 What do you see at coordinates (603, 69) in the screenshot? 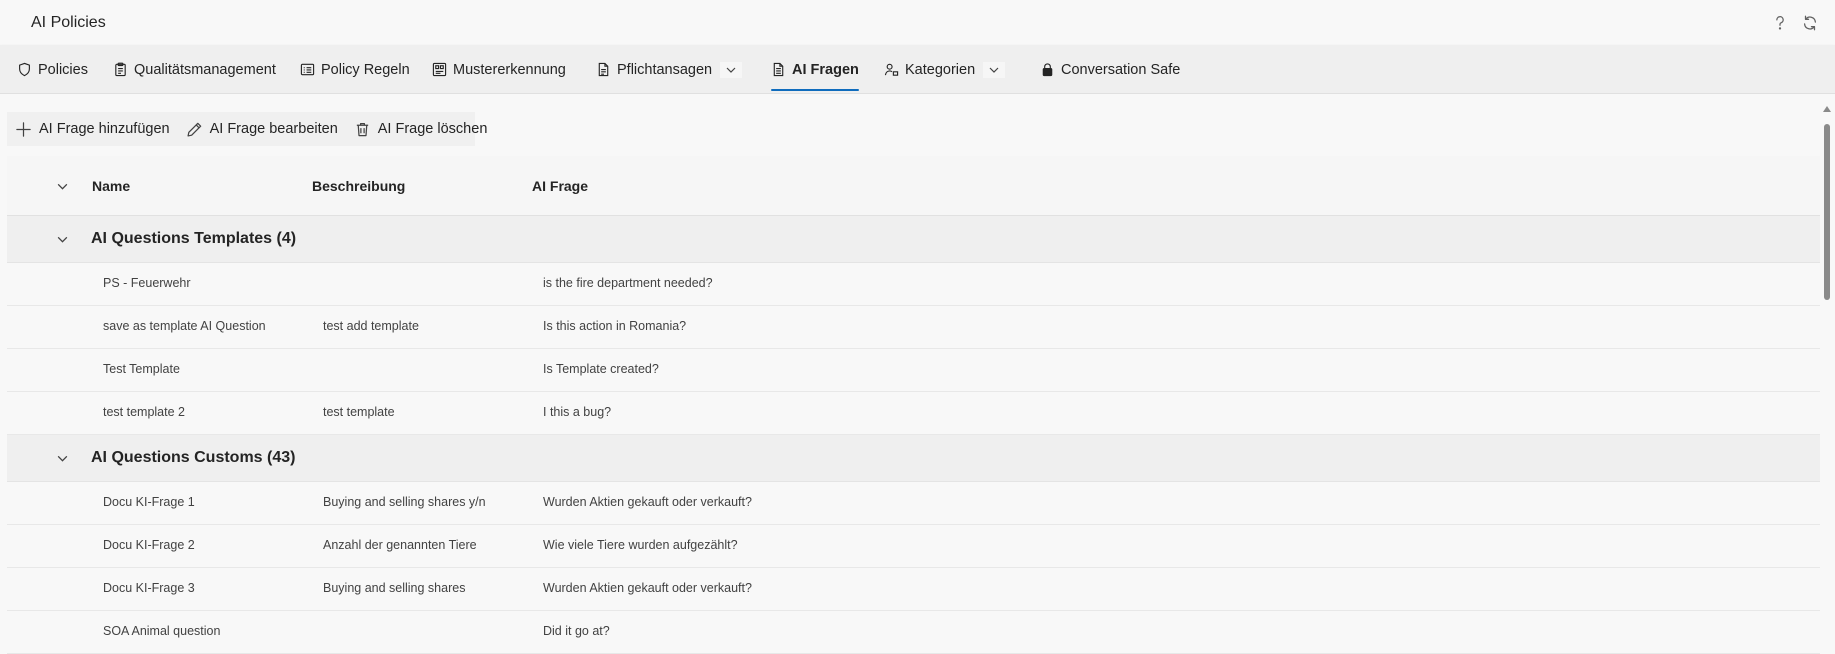
I see `document-icon` at bounding box center [603, 69].